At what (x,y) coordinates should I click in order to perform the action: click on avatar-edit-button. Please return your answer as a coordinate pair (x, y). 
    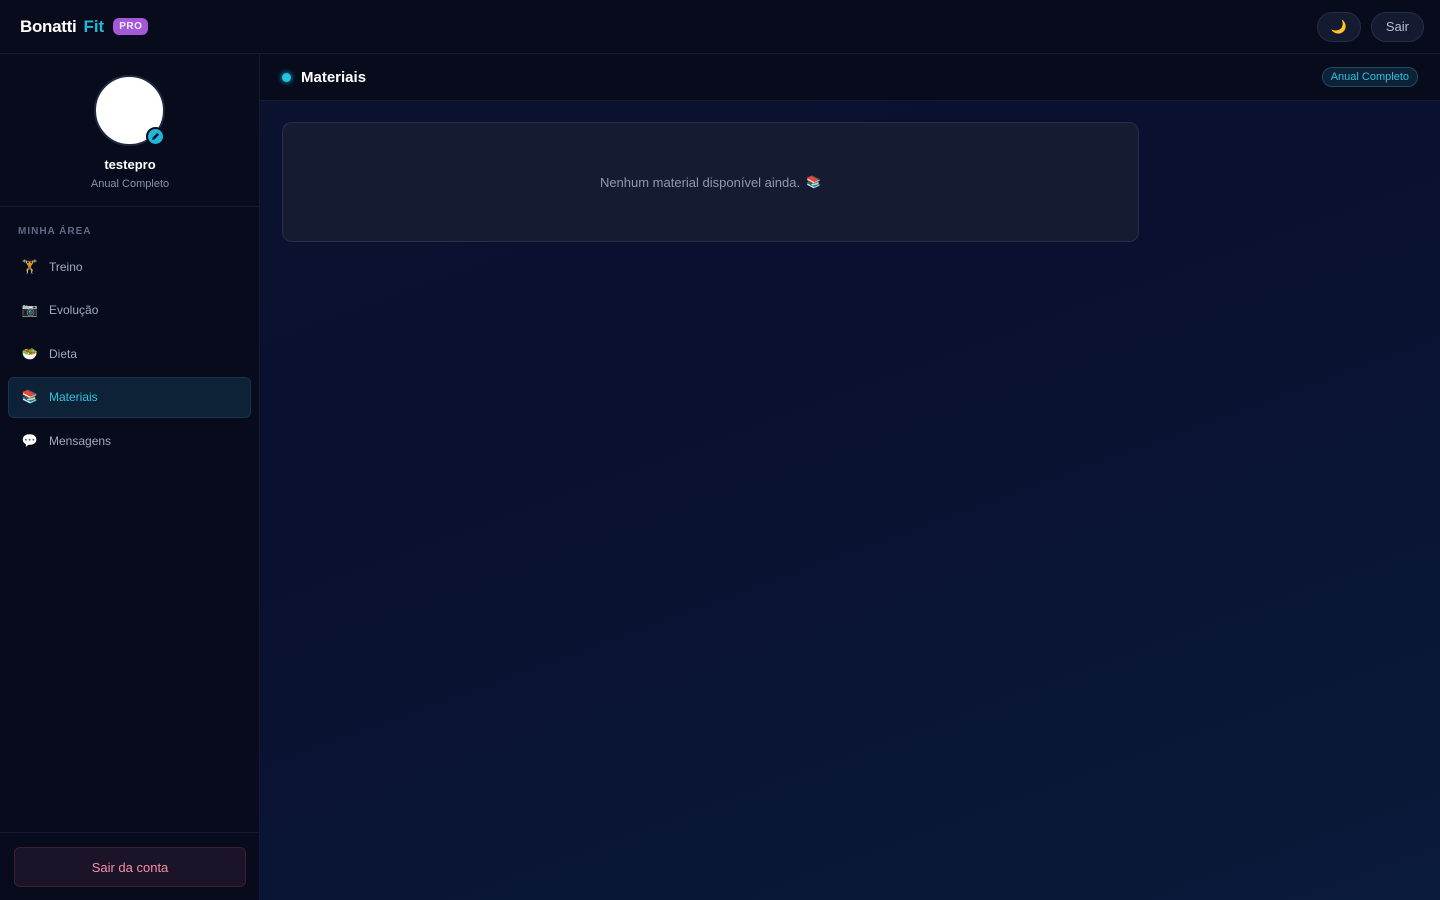
    Looking at the image, I should click on (155, 136).